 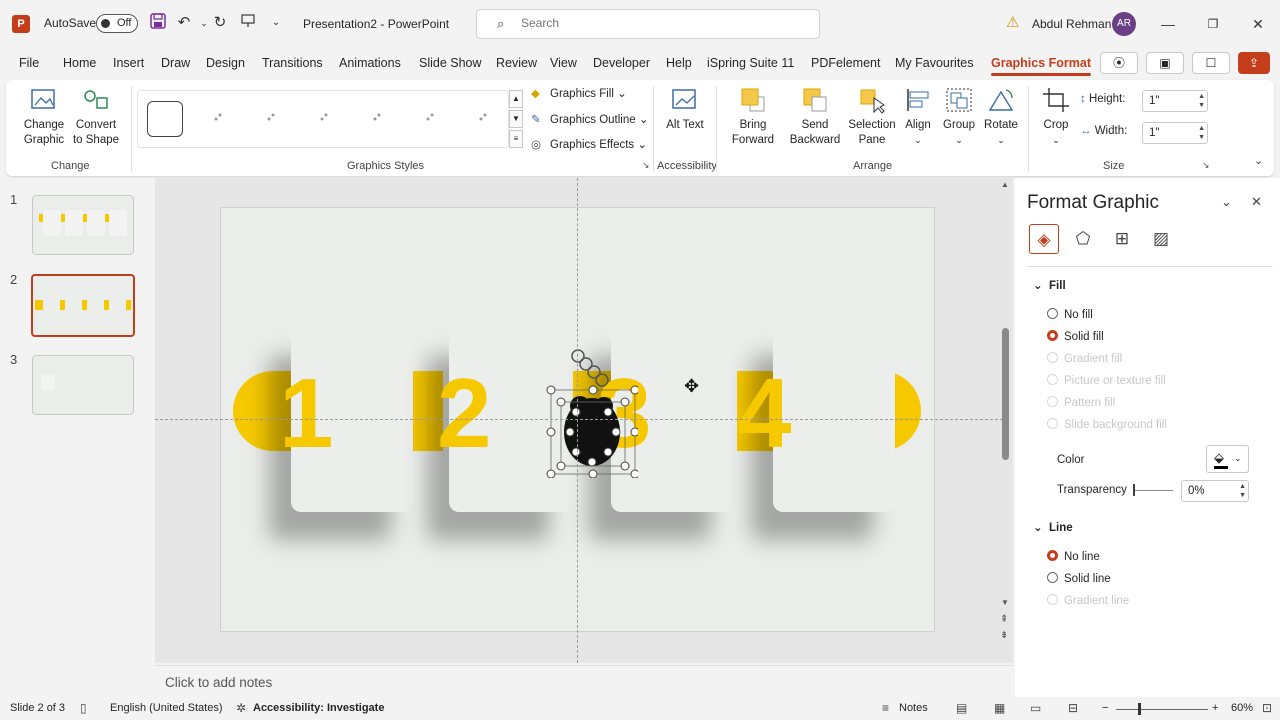 I want to click on vertical-scrollbar: ▲ ▼ ⇞ ⇟, so click(x=1005, y=420).